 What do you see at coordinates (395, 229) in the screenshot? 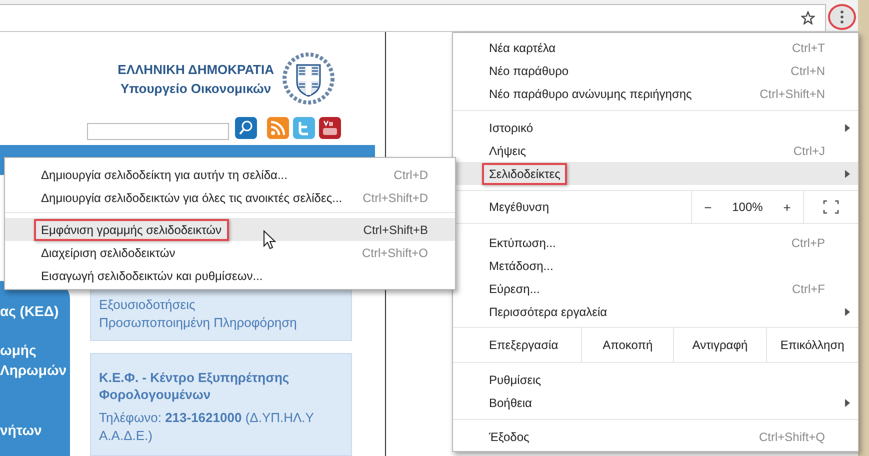
I see `shortcut-label: Ctrl+Shift+B` at bounding box center [395, 229].